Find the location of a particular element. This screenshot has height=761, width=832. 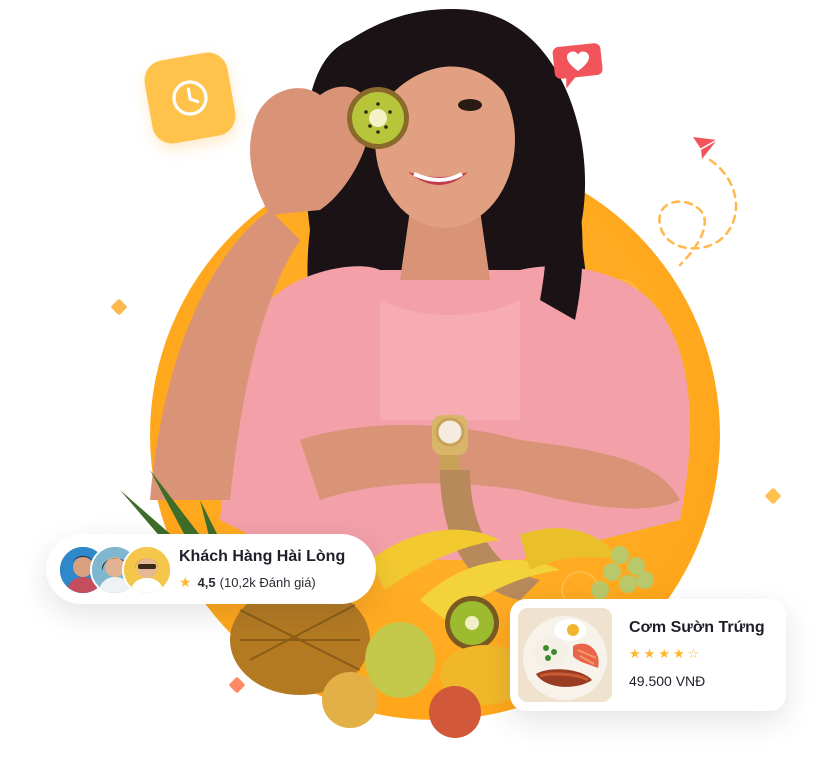

clock-badge is located at coordinates (190, 98).